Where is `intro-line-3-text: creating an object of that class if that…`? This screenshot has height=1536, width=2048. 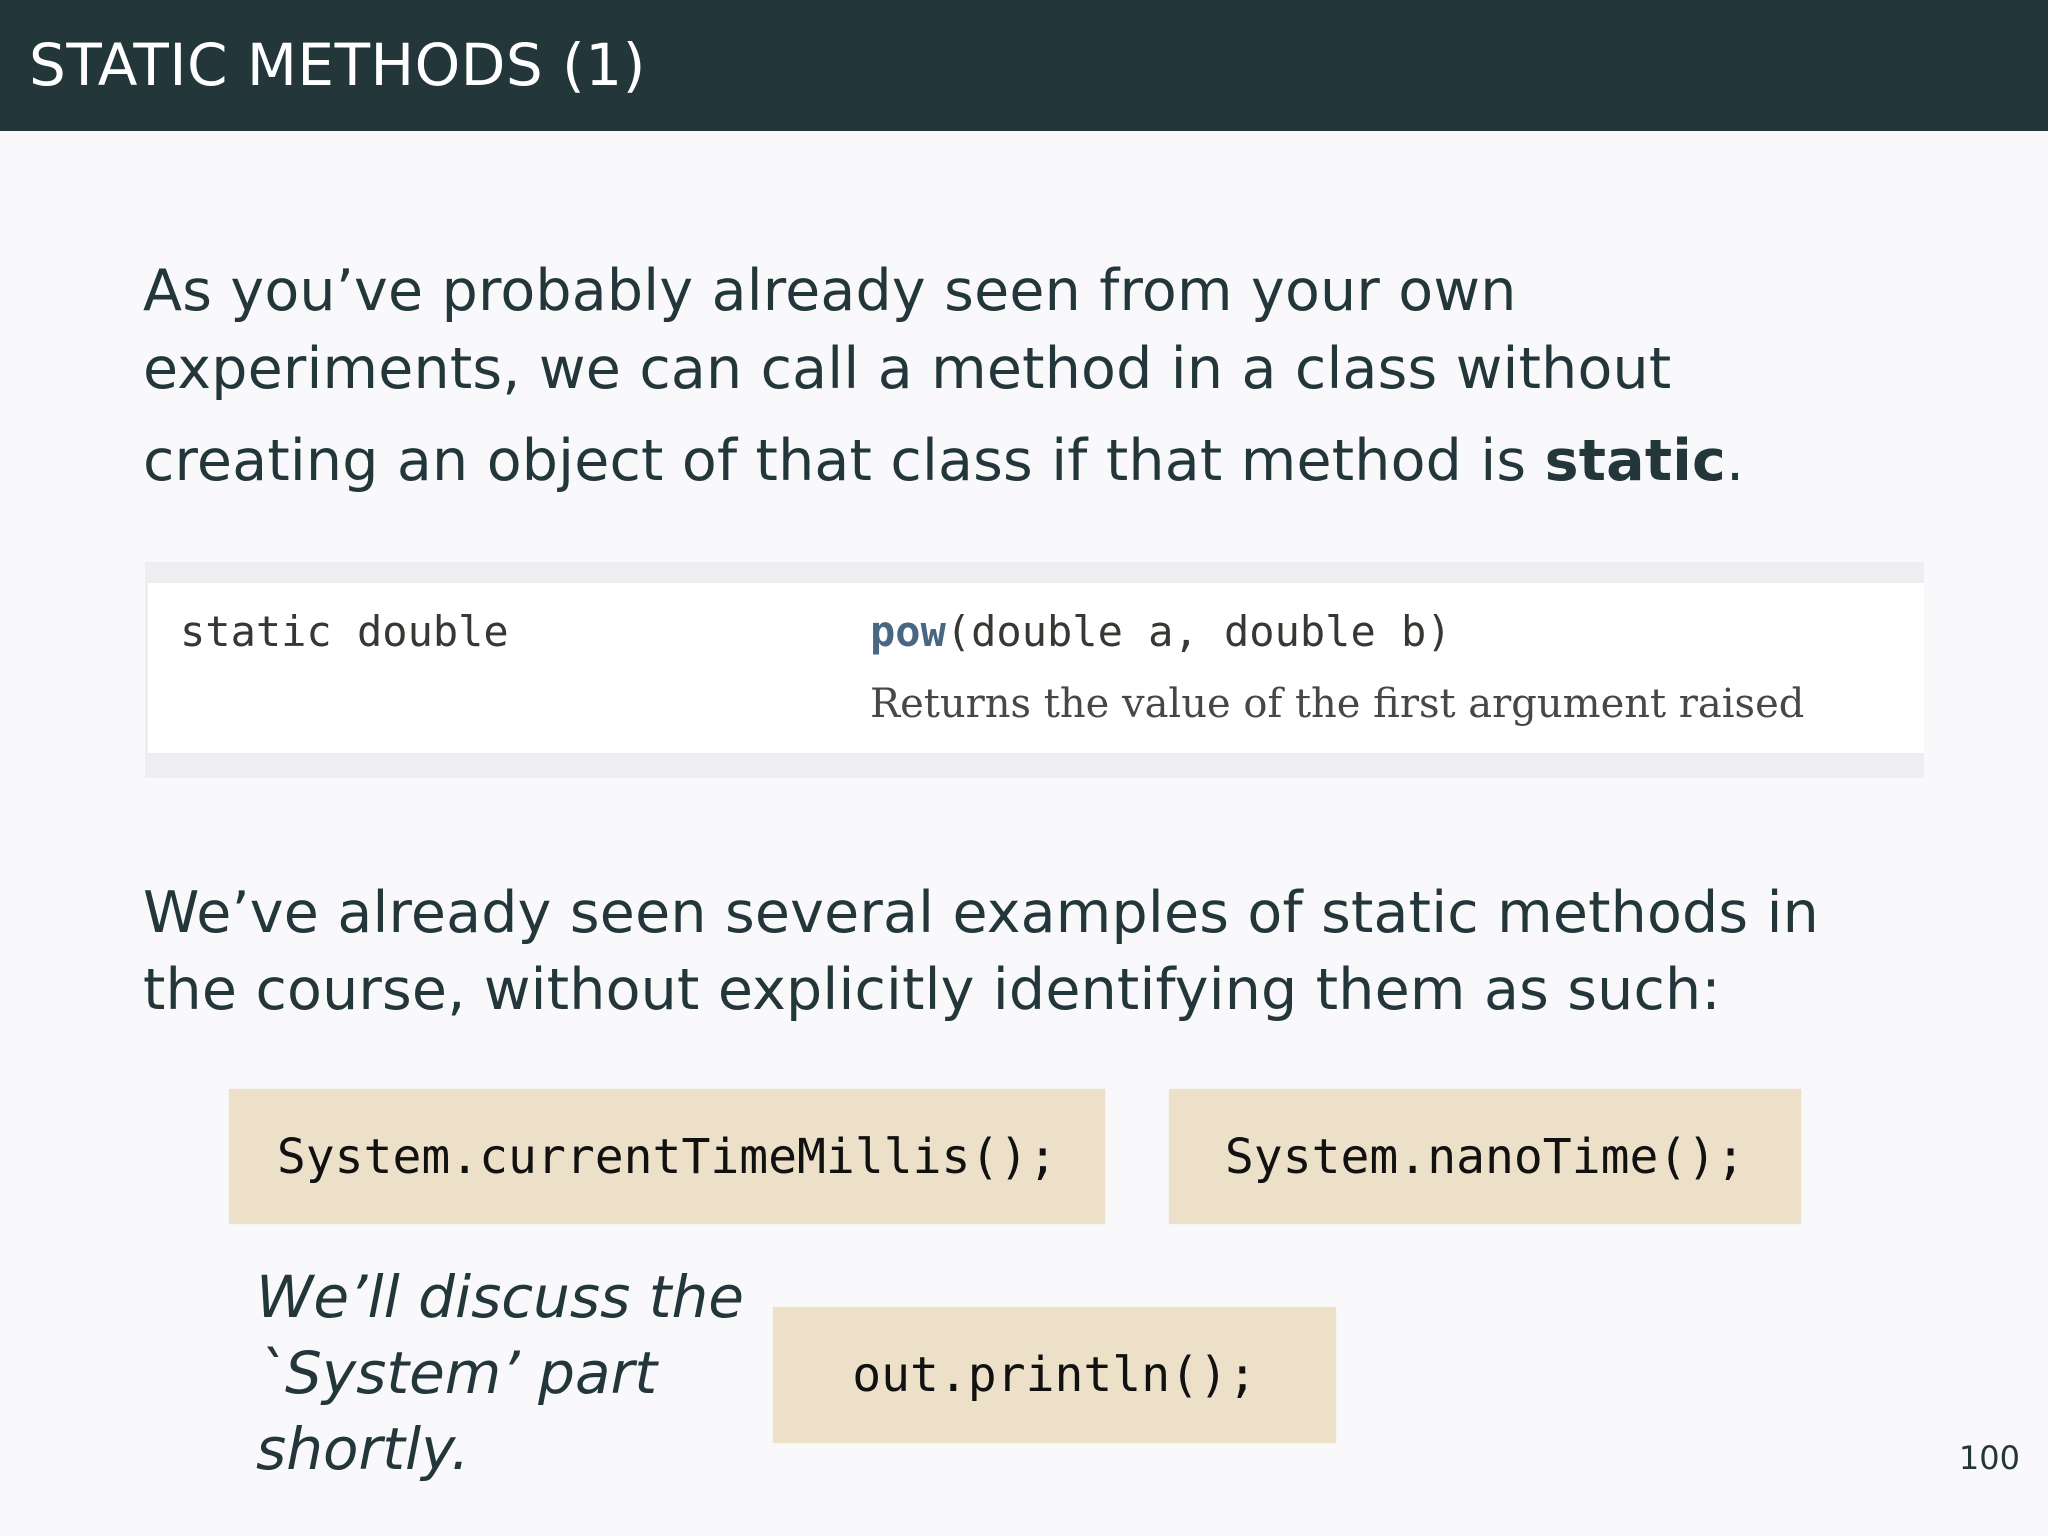
intro-line-3-text: creating an object of that class if that… is located at coordinates (844, 461).